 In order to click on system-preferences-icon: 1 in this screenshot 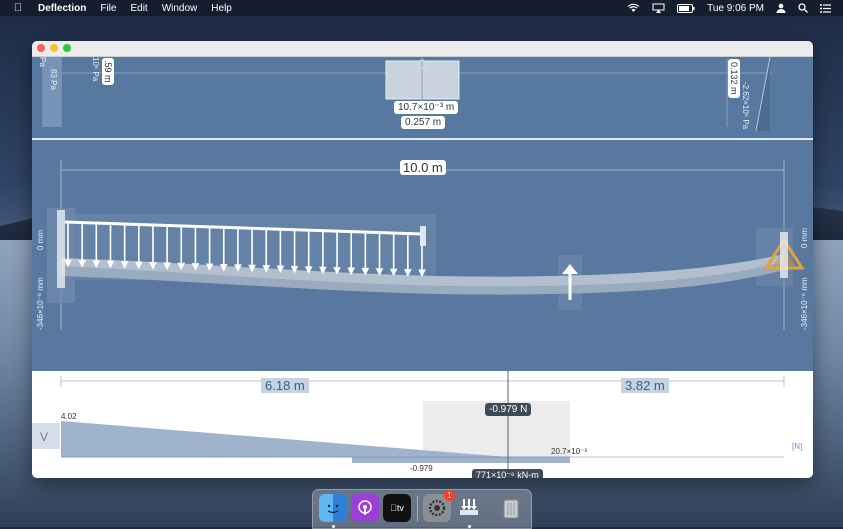, I will do `click(439, 506)`.